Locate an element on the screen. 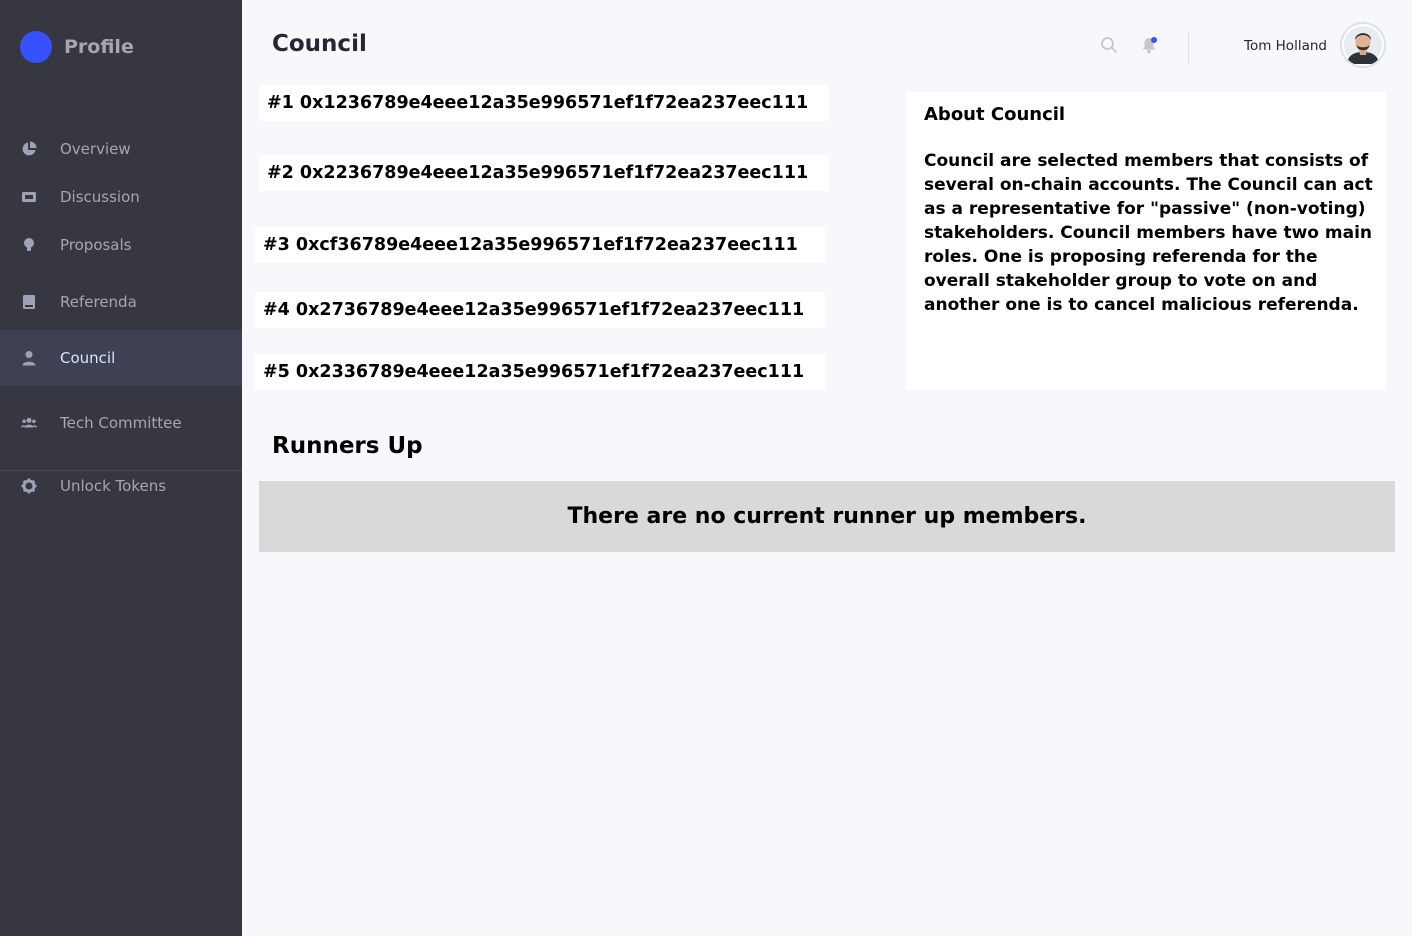 The width and height of the screenshot is (1412, 936). sidebar-item-tech-committee: Tech Committee is located at coordinates (121, 423).